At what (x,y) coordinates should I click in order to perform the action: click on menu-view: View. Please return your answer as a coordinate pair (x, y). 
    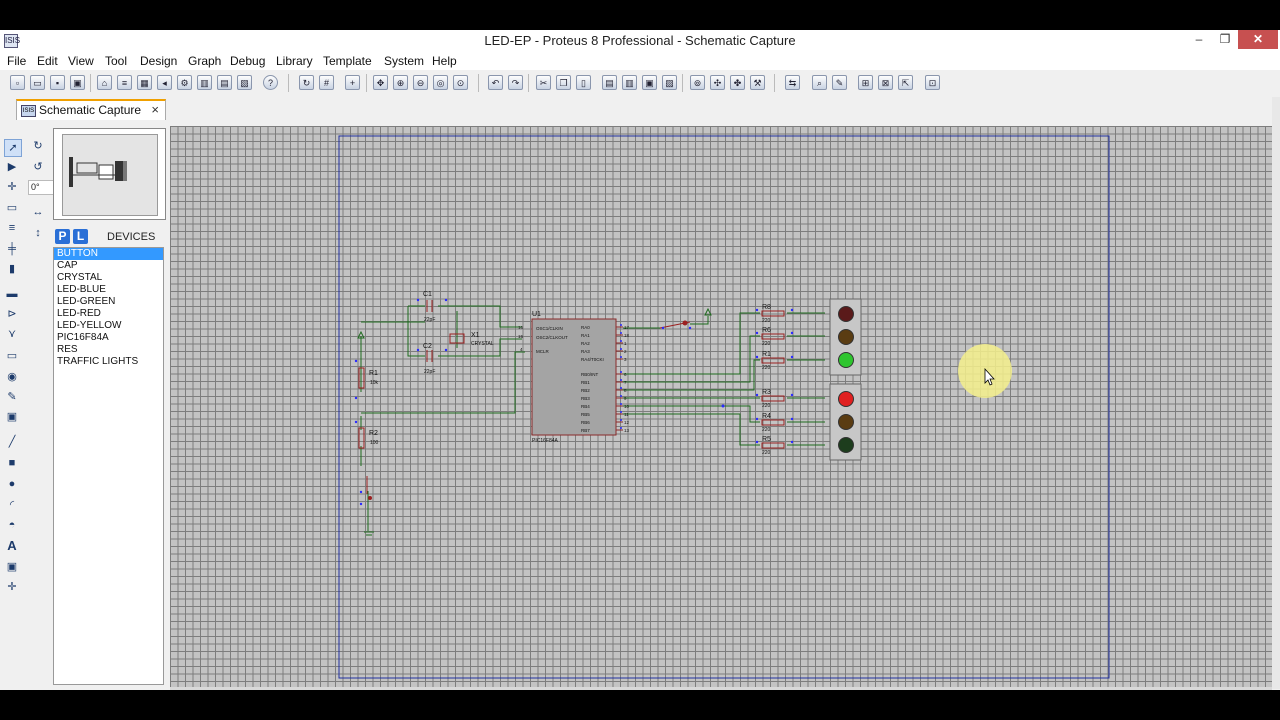
    Looking at the image, I should click on (81, 61).